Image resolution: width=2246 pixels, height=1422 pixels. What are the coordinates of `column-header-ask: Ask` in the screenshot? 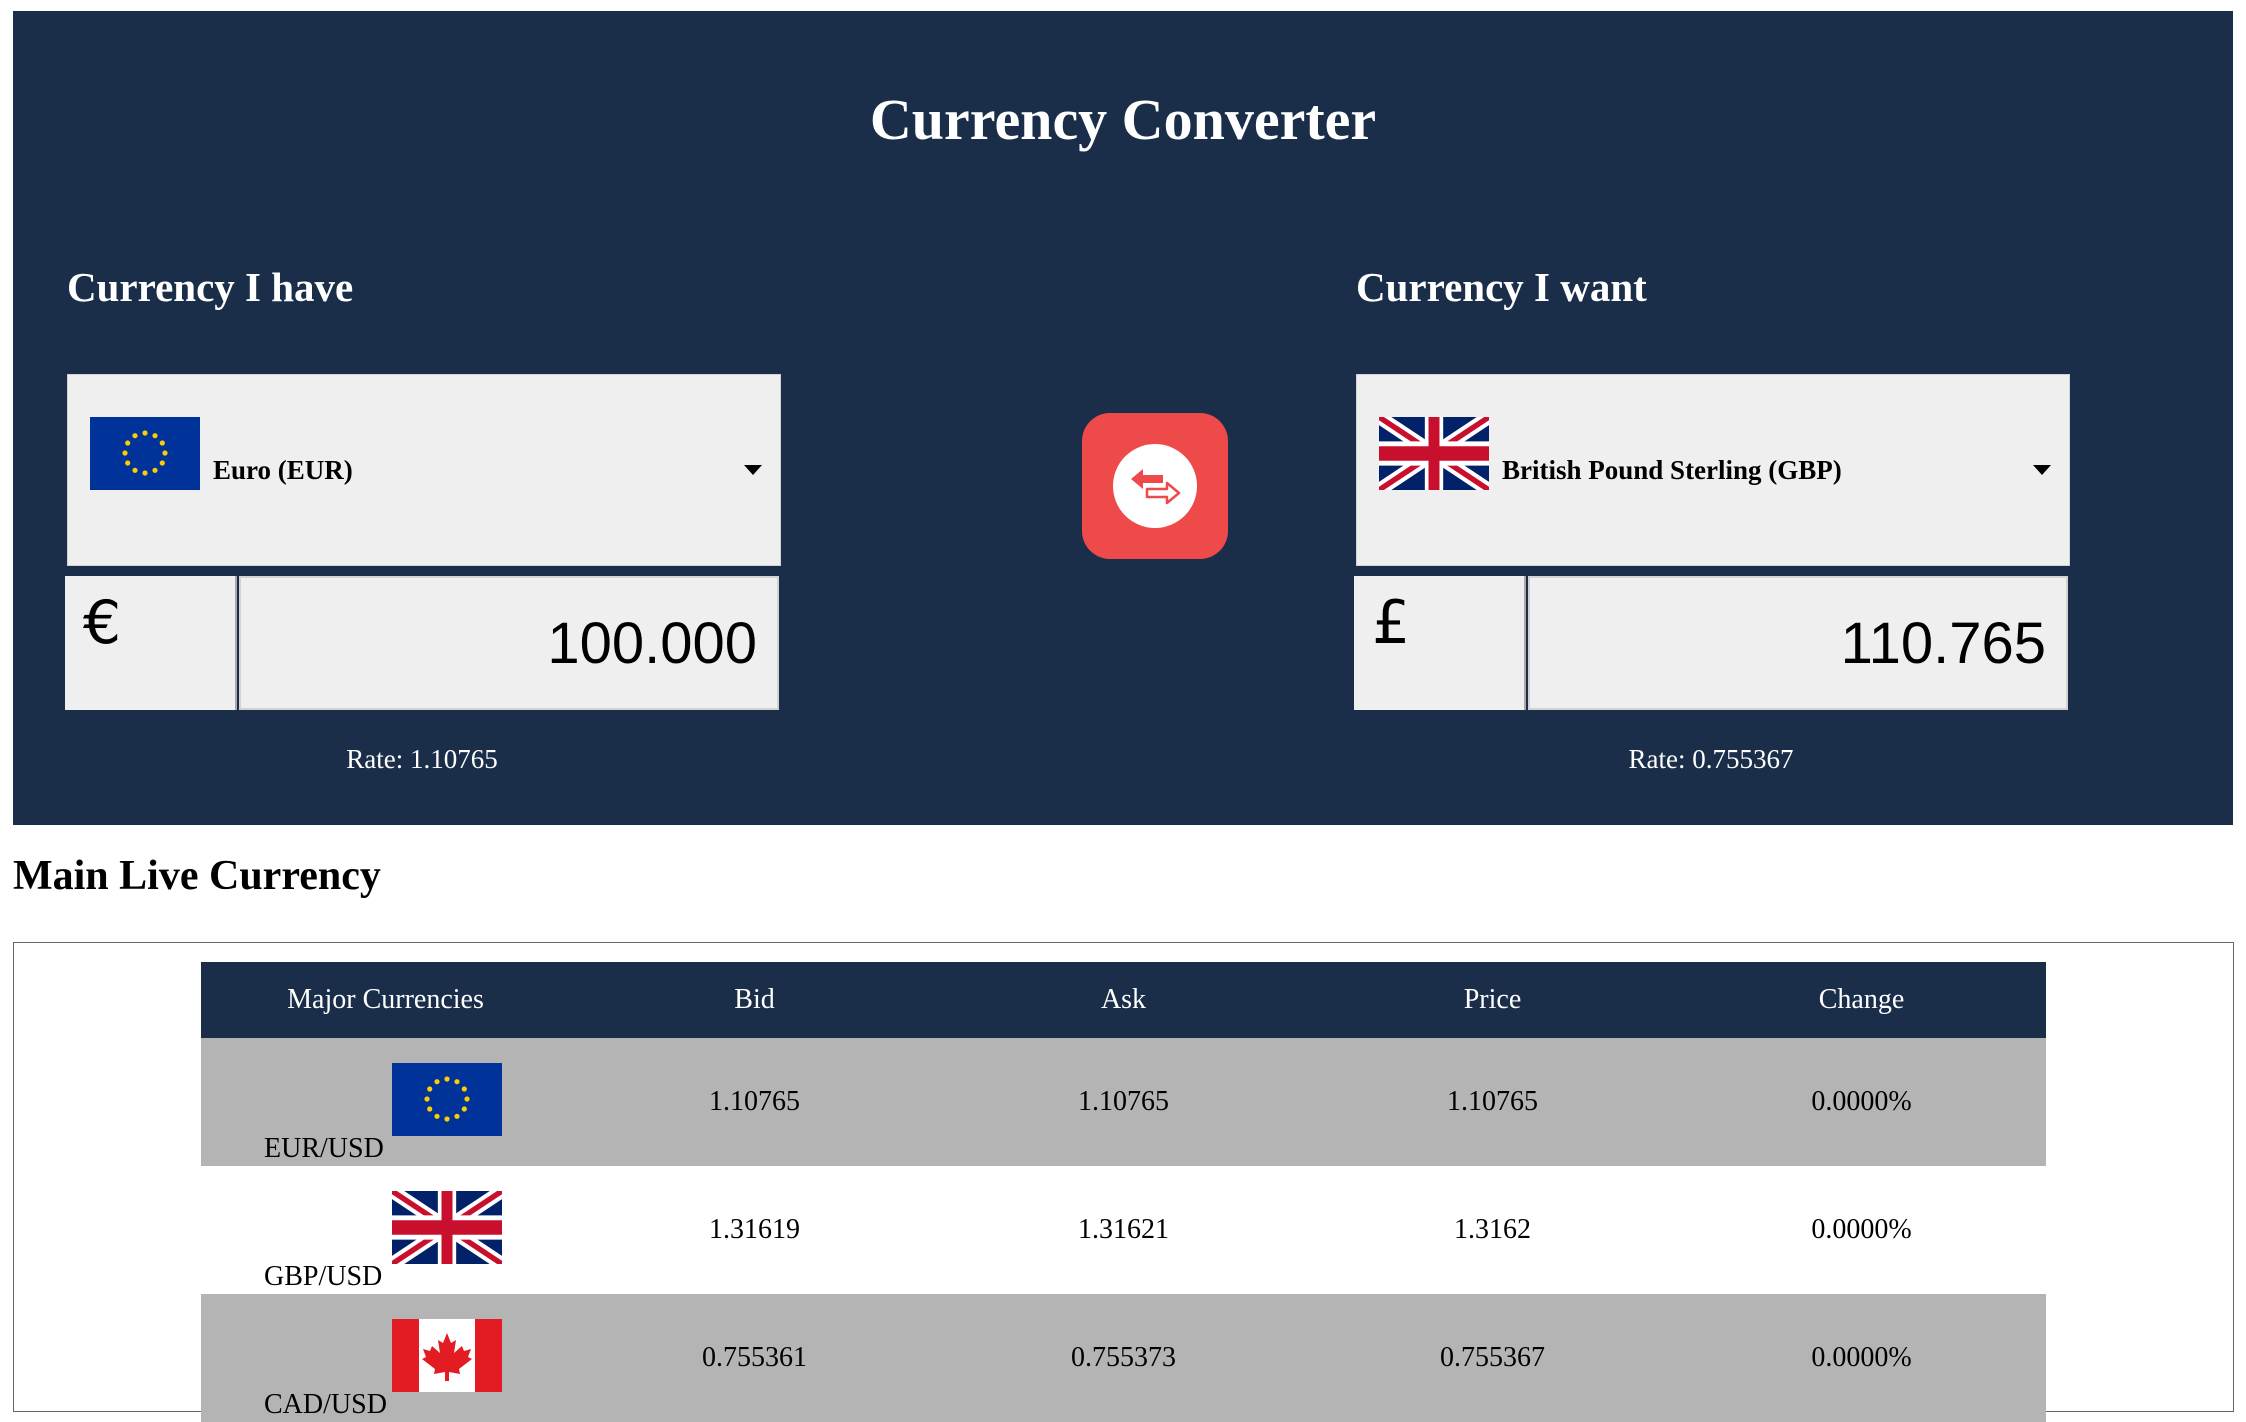 It's located at (1123, 1000).